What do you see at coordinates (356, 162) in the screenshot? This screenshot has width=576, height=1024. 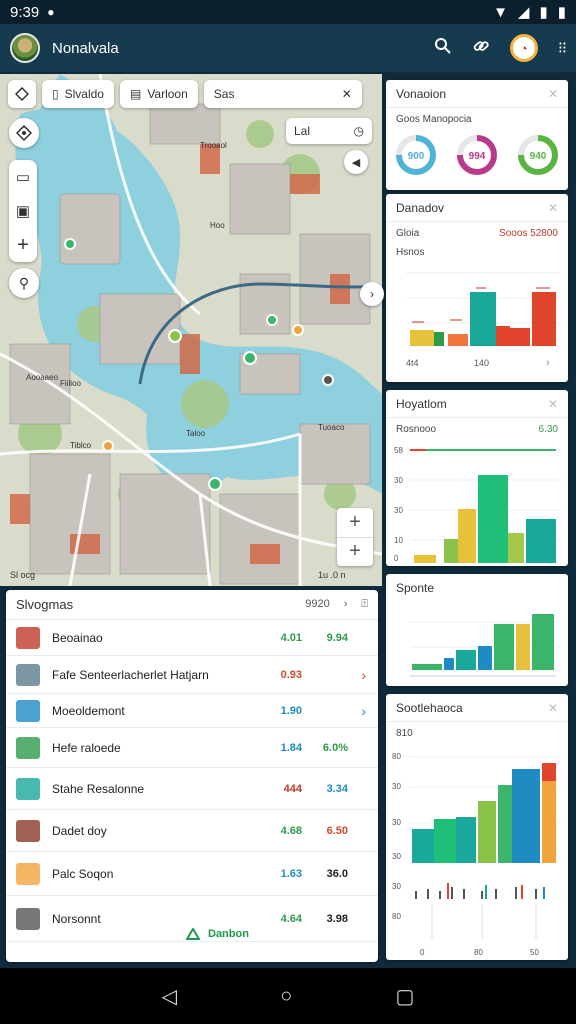 I see `nav-button: ◀` at bounding box center [356, 162].